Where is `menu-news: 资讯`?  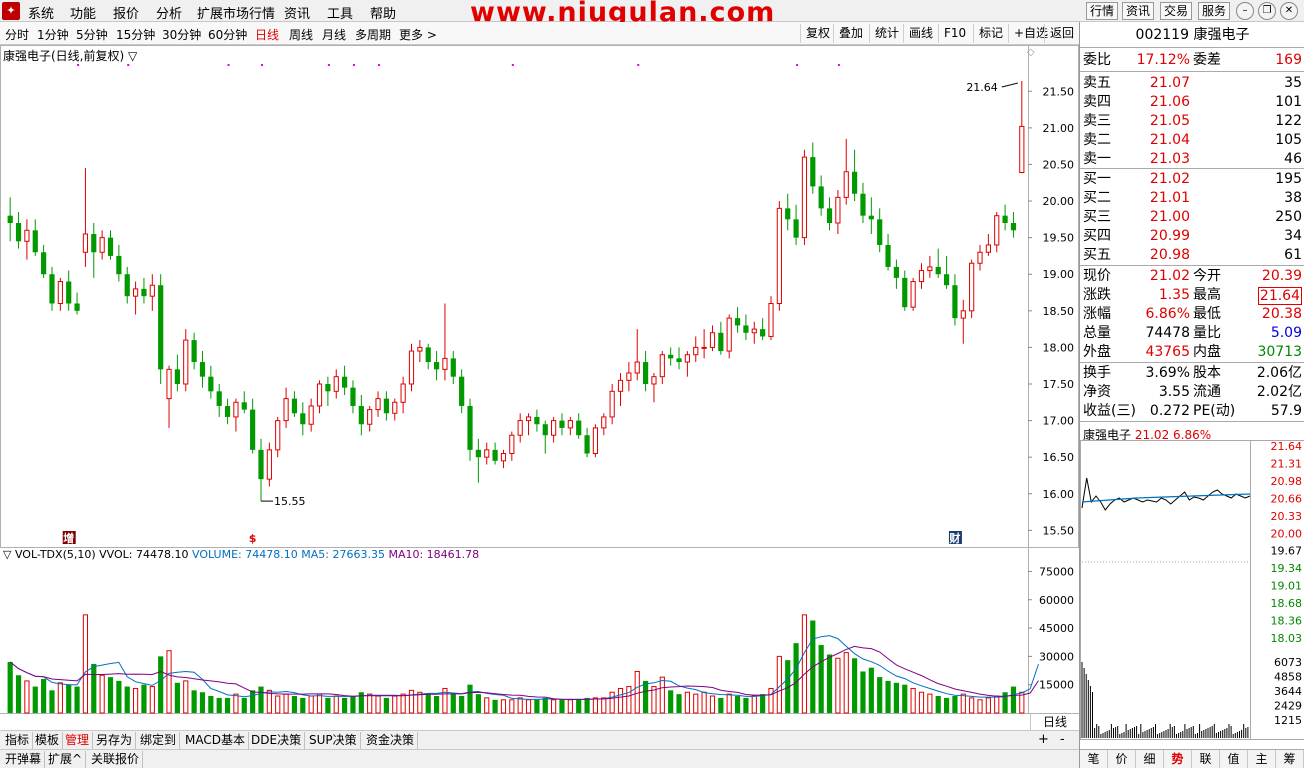 menu-news: 资讯 is located at coordinates (297, 12).